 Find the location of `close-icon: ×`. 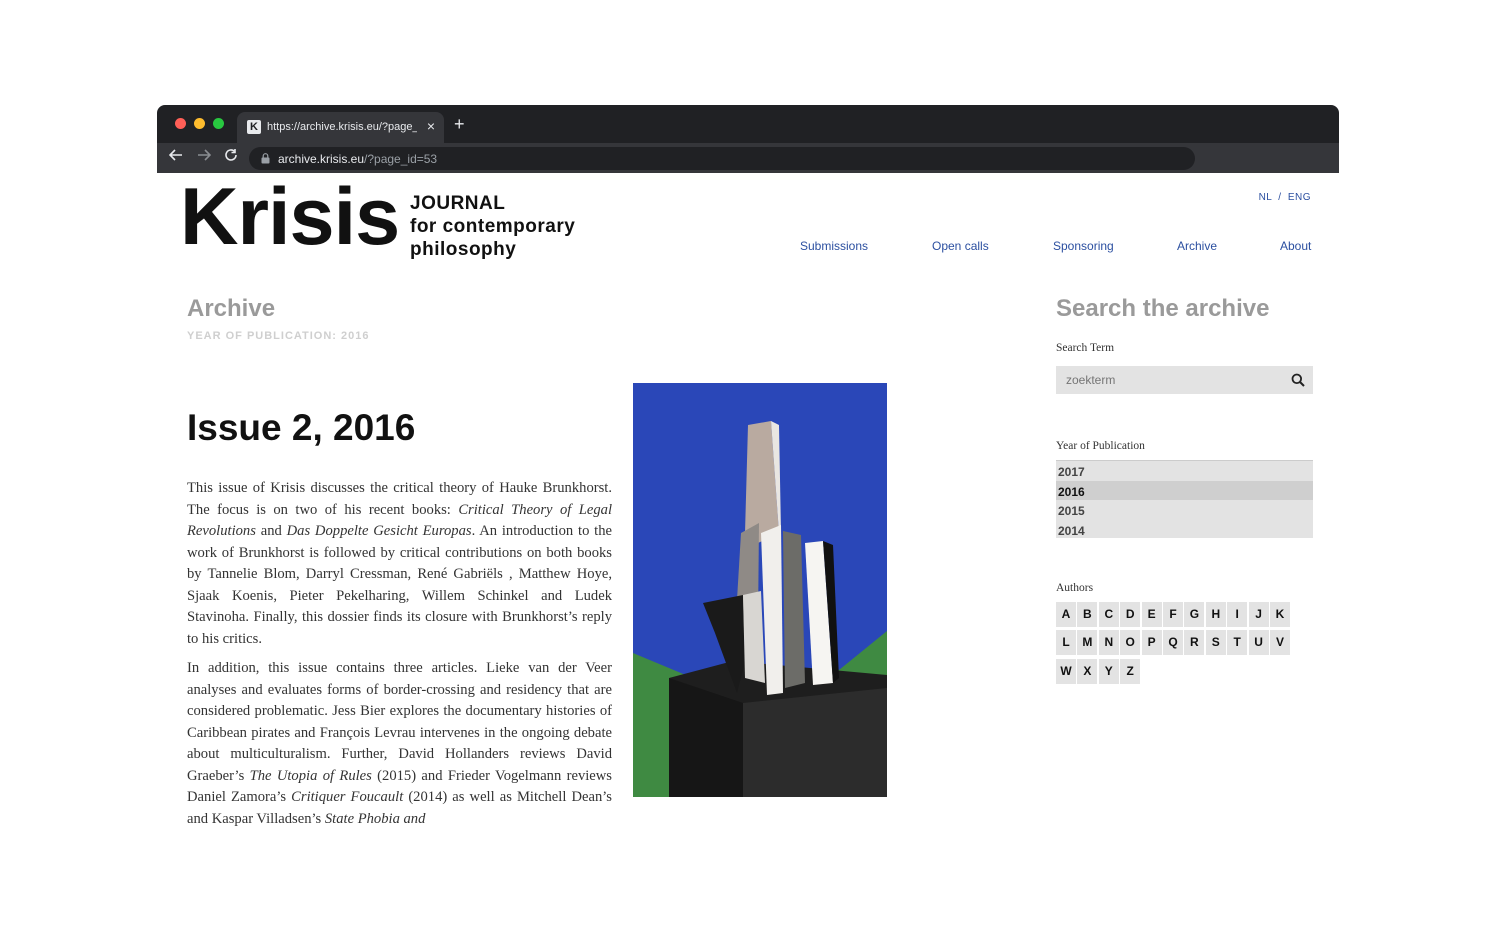

close-icon: × is located at coordinates (431, 126).